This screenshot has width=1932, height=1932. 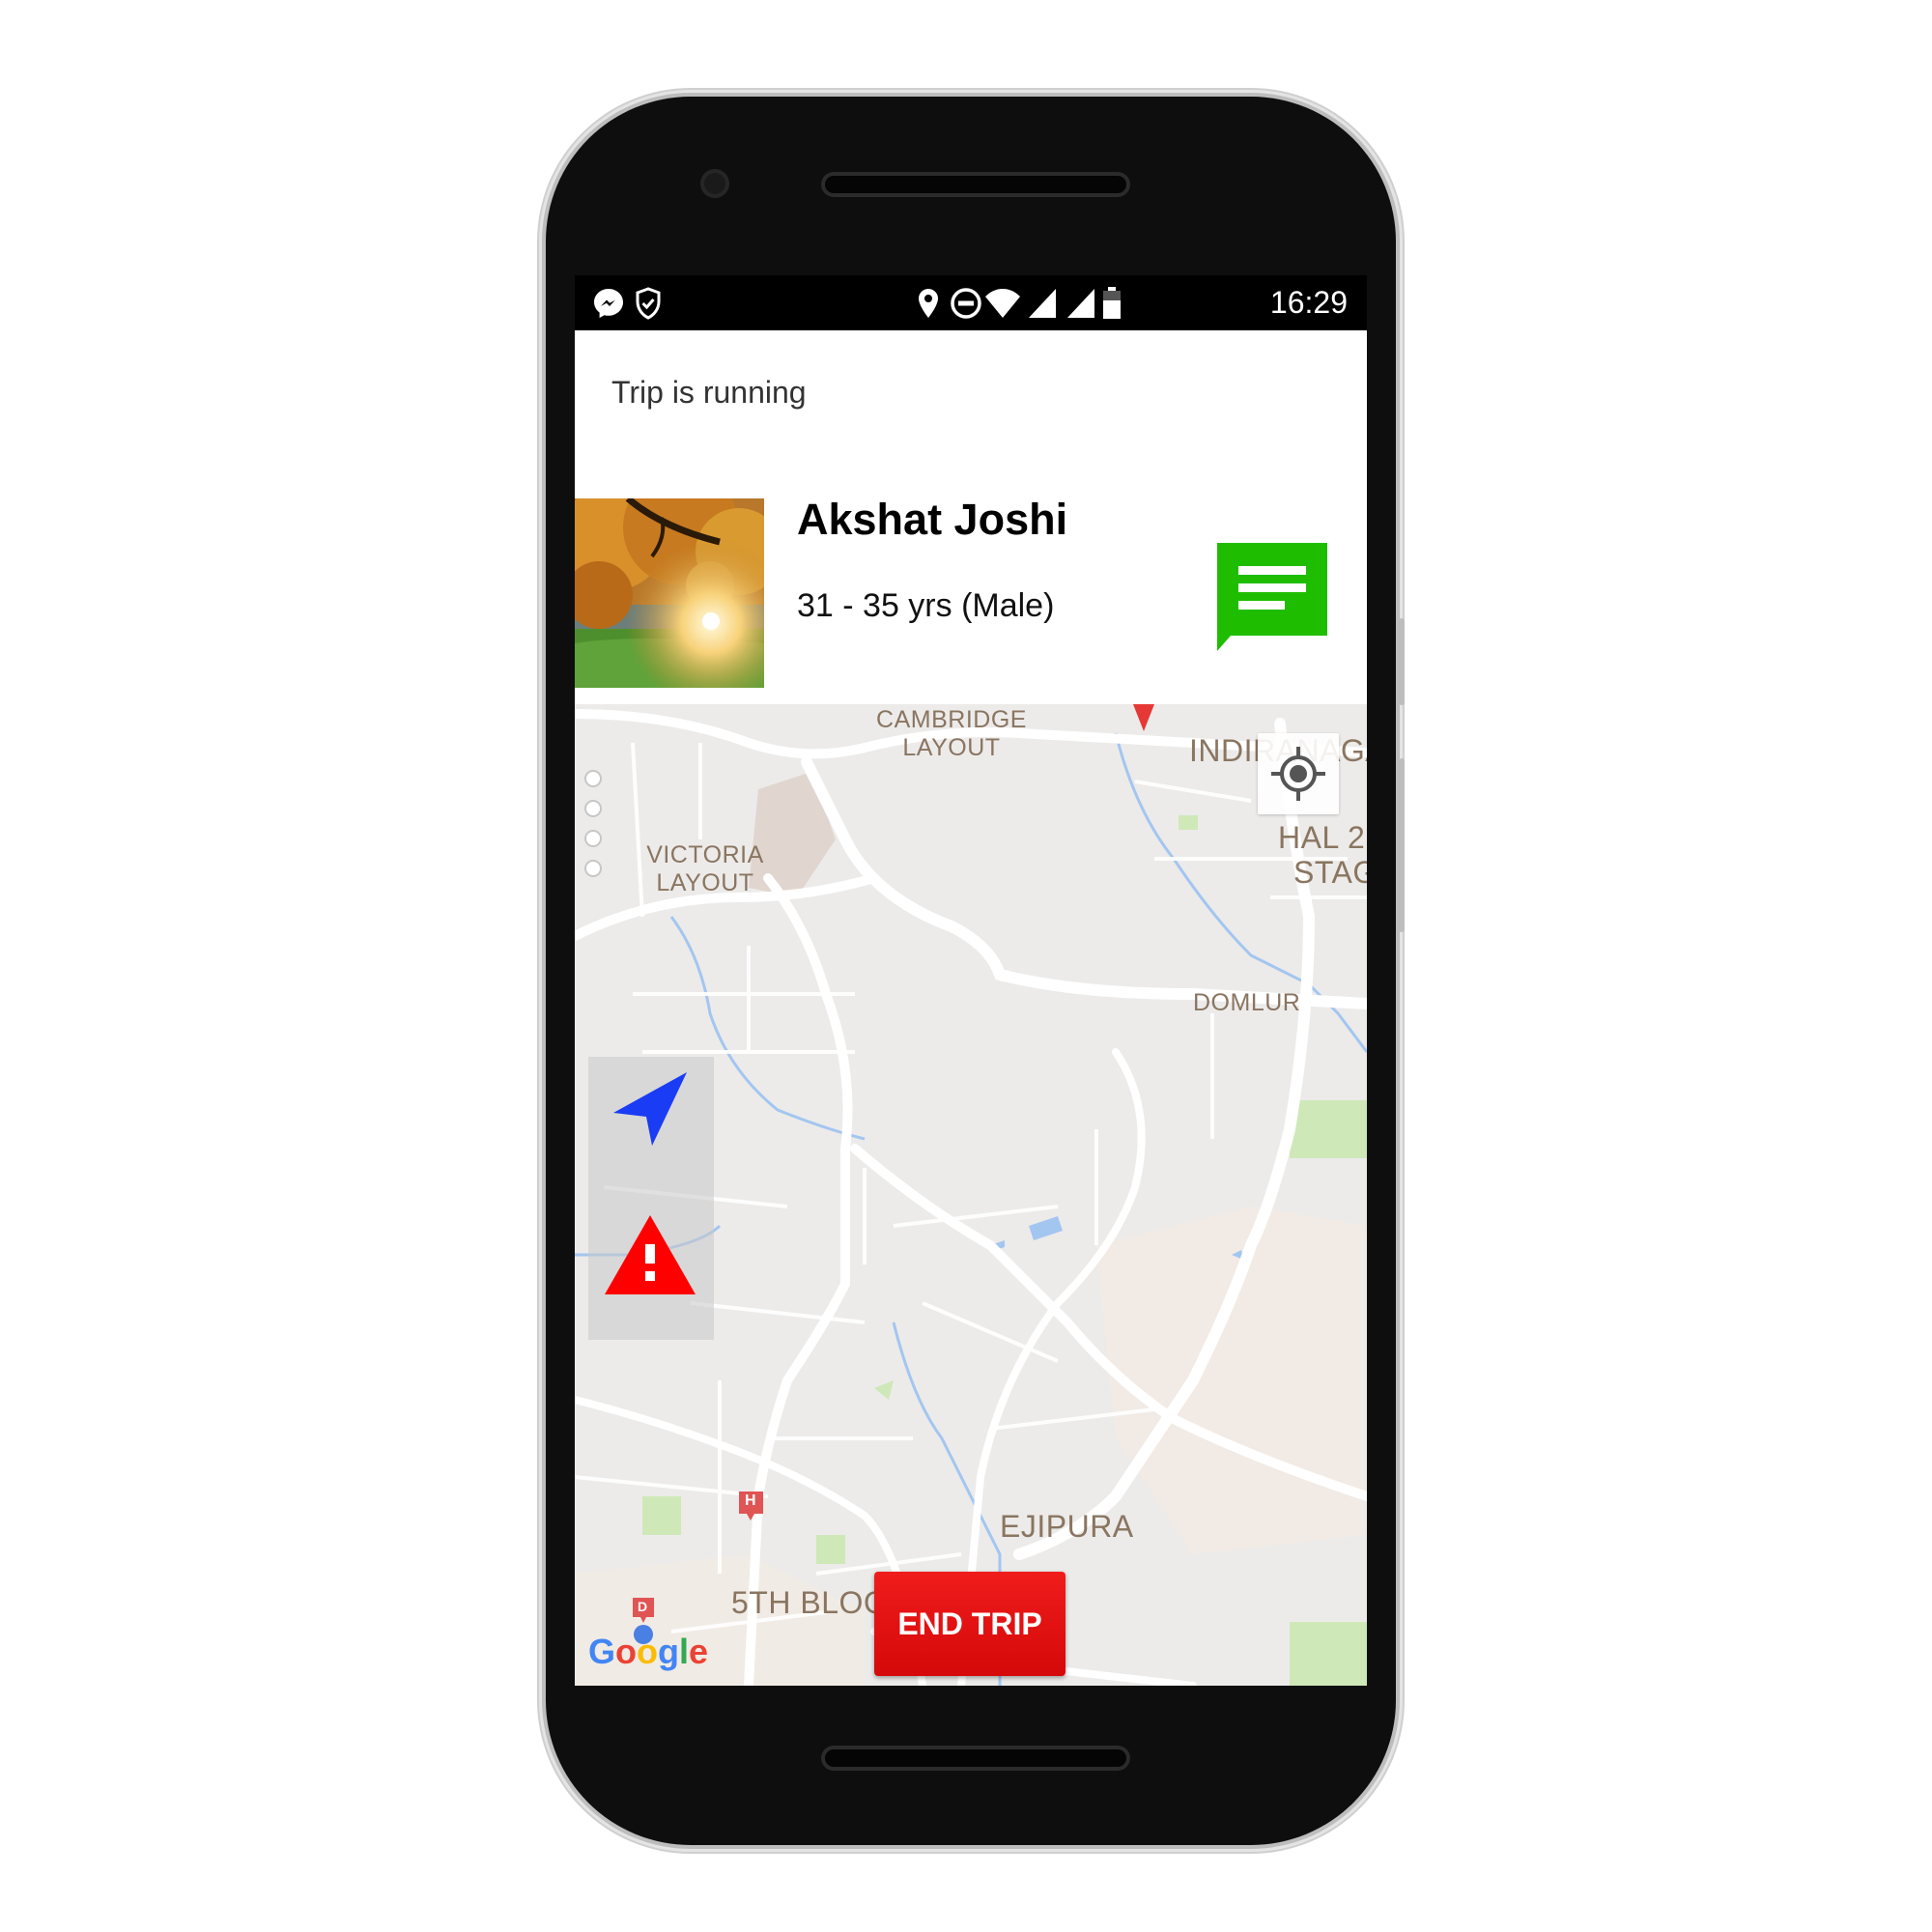 I want to click on hospital-marker-label: H, so click(x=750, y=1500).